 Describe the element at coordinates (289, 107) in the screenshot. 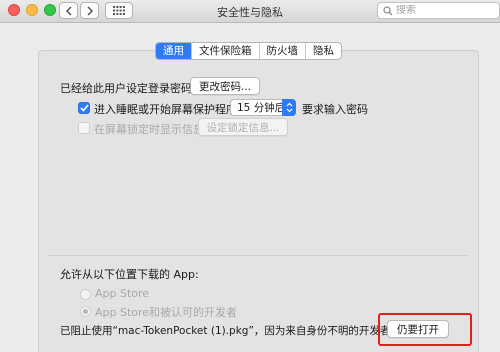

I see `updown-arrows-icon` at that location.